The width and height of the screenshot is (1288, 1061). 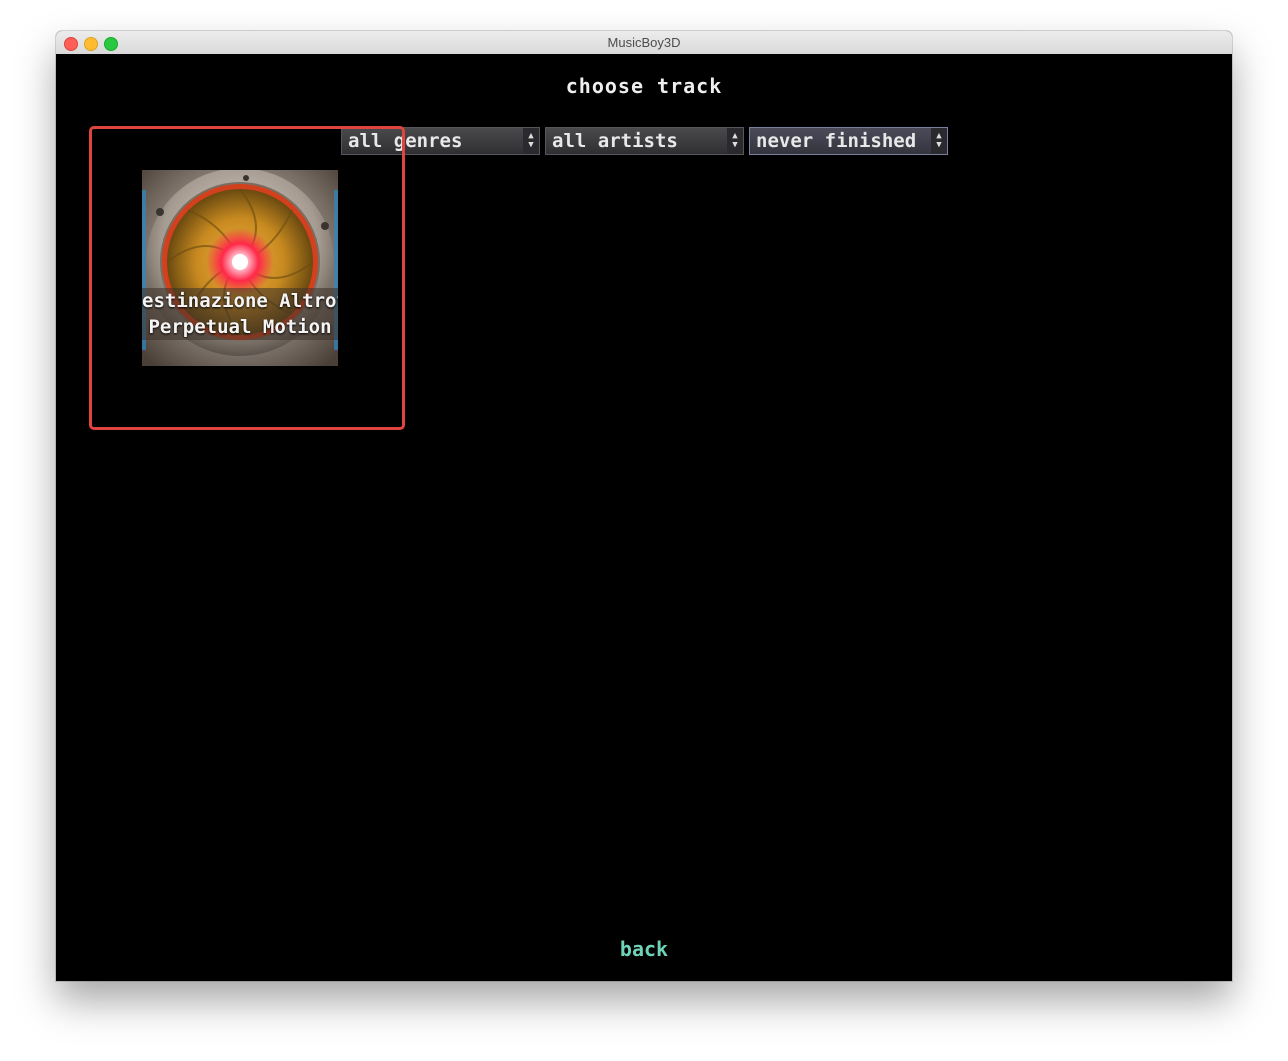 I want to click on title-bar: MusicBoy3D, so click(x=644, y=43).